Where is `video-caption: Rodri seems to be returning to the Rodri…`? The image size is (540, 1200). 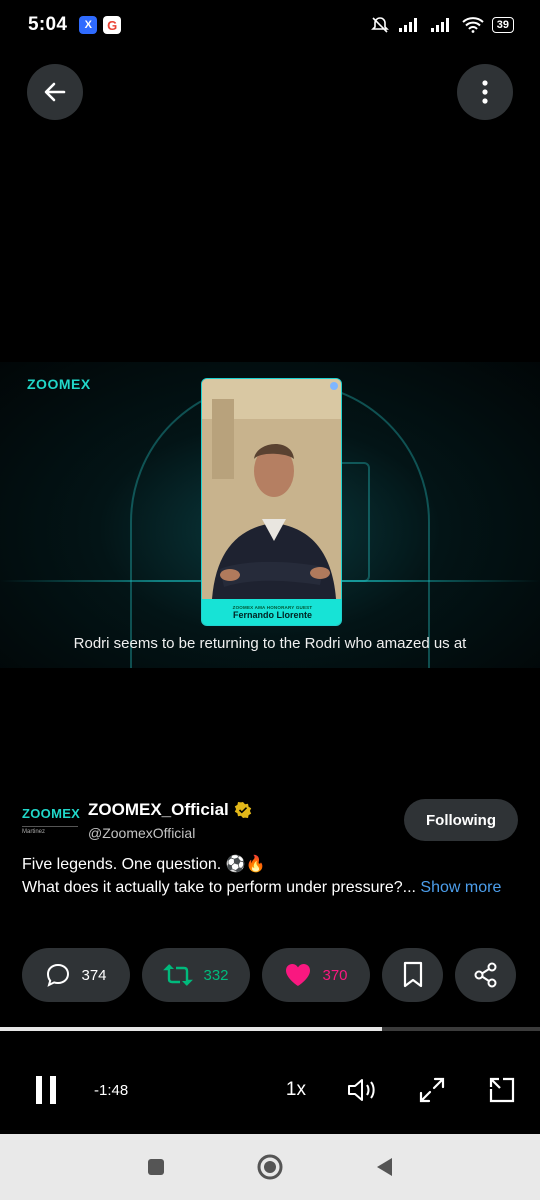
video-caption: Rodri seems to be returning to the Rodri… is located at coordinates (270, 643).